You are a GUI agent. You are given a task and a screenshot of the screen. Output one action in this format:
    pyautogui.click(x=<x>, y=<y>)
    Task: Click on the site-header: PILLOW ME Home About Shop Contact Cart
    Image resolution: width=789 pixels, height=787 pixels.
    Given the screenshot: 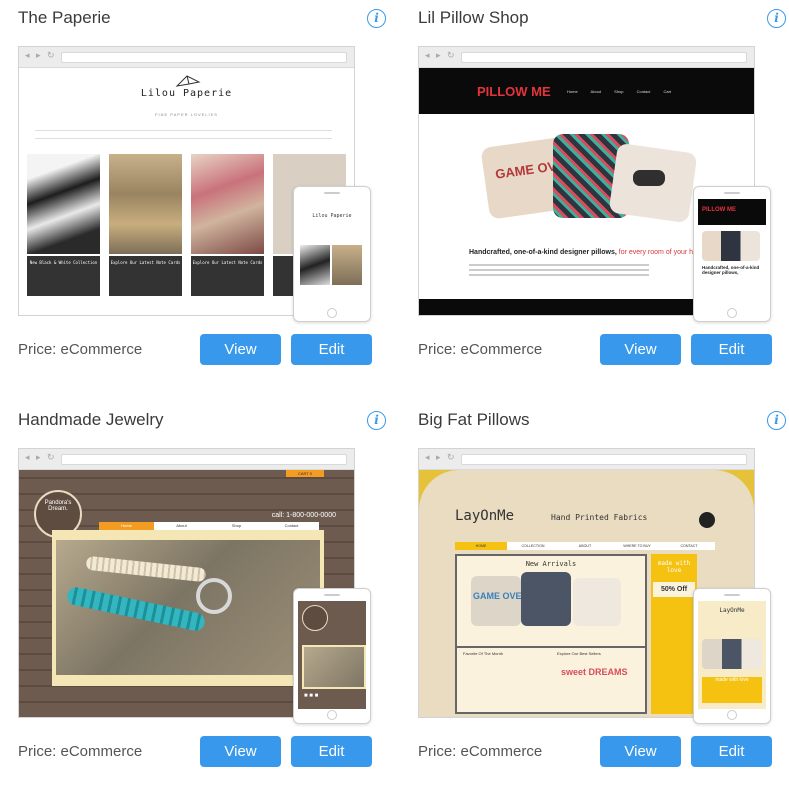 What is the action you would take?
    pyautogui.click(x=586, y=91)
    